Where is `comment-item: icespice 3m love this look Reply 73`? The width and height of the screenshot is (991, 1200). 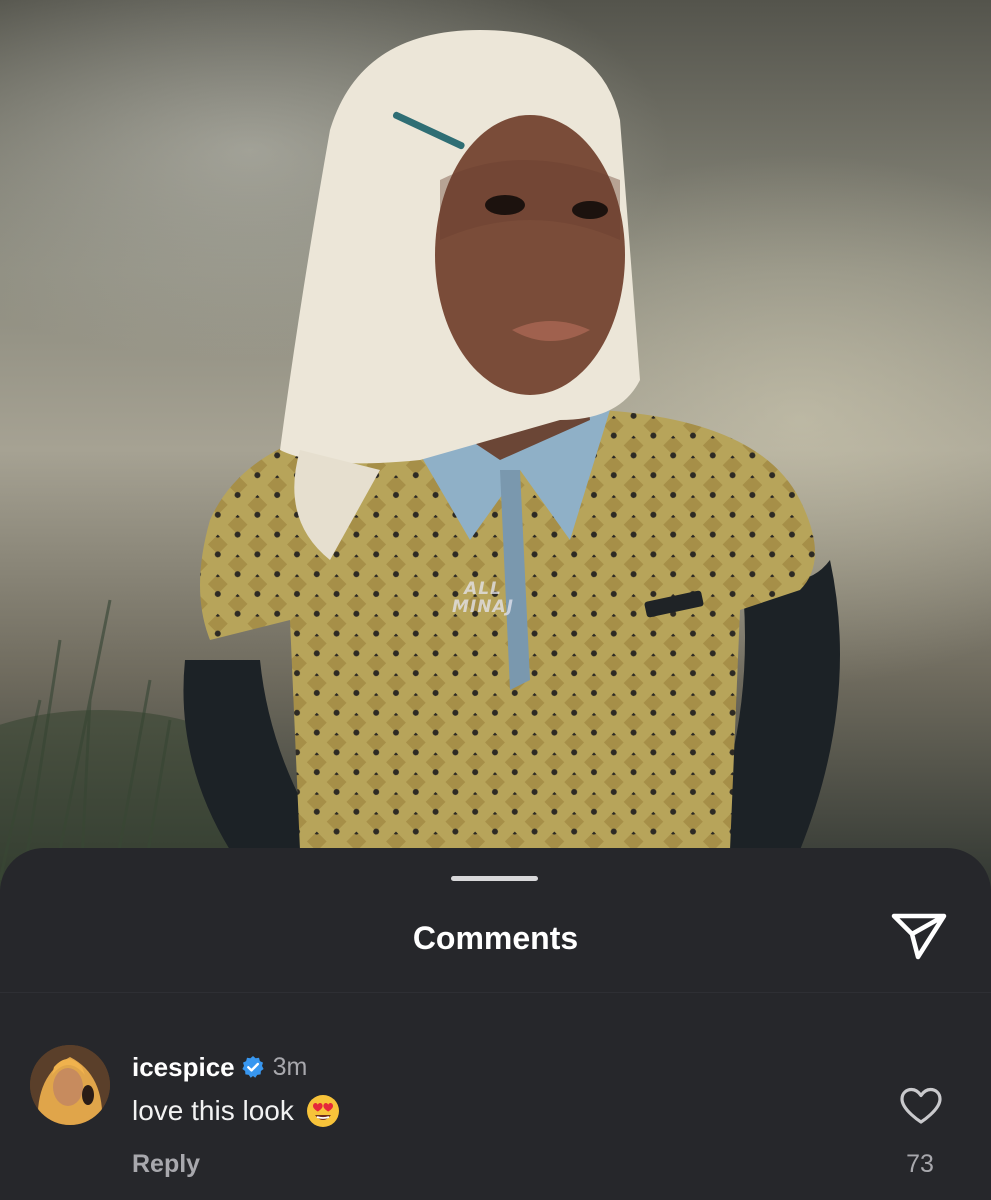
comment-item: icespice 3m love this look Reply 73 is located at coordinates (495, 1113).